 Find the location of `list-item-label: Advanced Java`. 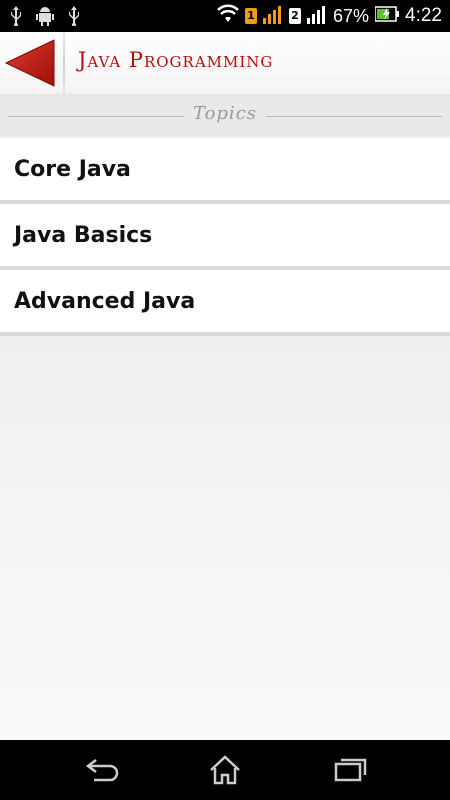

list-item-label: Advanced Java is located at coordinates (105, 301).